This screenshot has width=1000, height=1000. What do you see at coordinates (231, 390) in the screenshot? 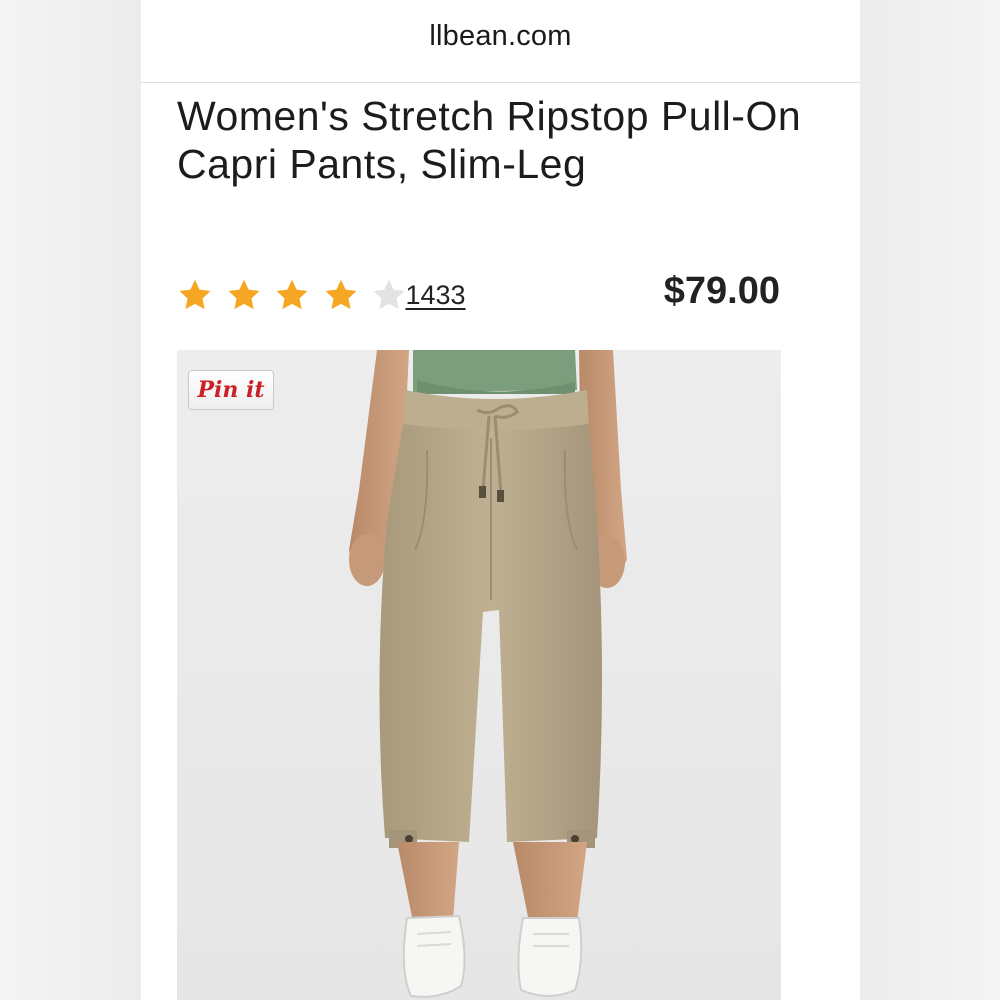
I see `pin-it-button: Pin it` at bounding box center [231, 390].